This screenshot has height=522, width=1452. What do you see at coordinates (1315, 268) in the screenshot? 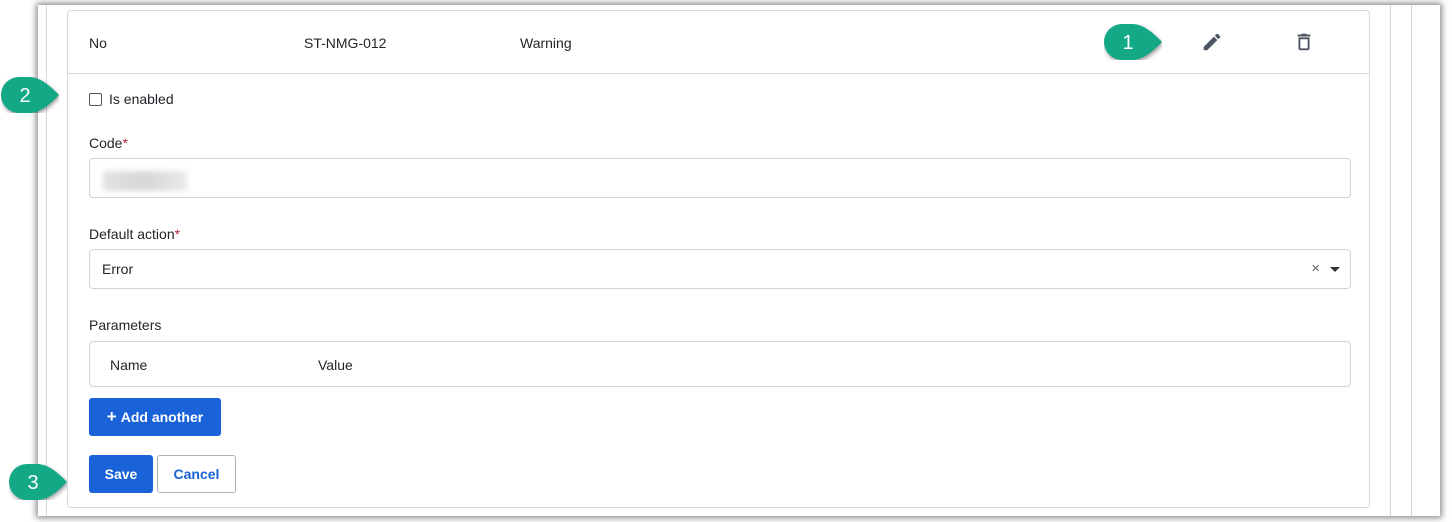
I see `clear-icon: ×` at bounding box center [1315, 268].